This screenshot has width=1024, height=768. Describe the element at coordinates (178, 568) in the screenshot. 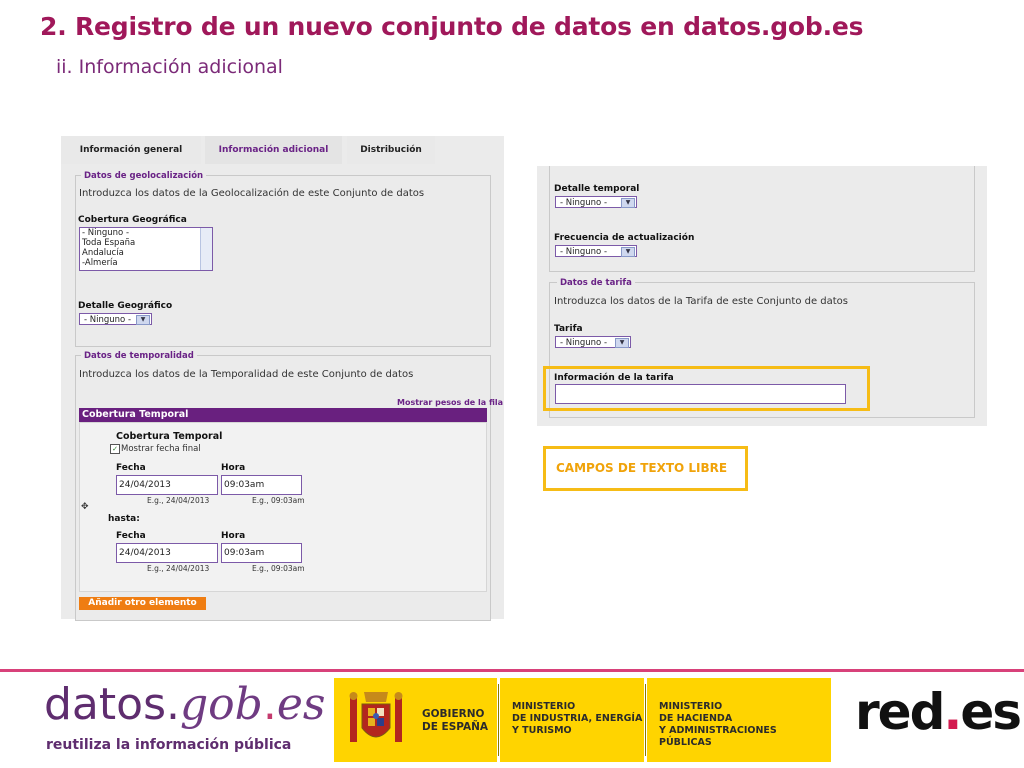

I see `fecha-hint-end: E.g., 24/04/2013` at that location.